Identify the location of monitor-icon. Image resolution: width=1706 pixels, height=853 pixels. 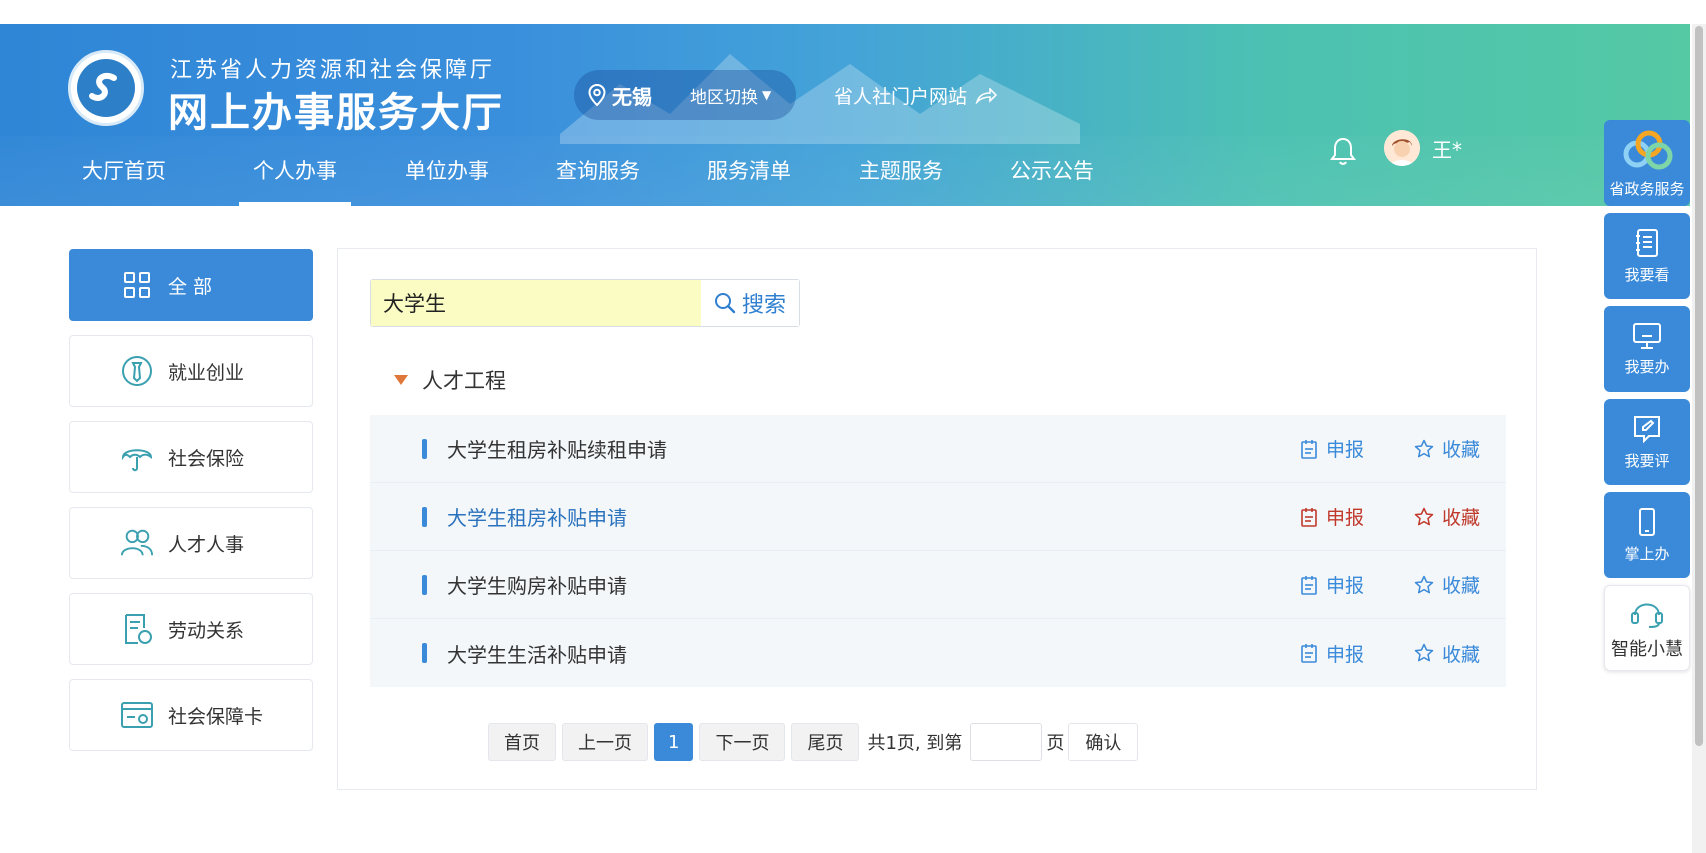
(1647, 335).